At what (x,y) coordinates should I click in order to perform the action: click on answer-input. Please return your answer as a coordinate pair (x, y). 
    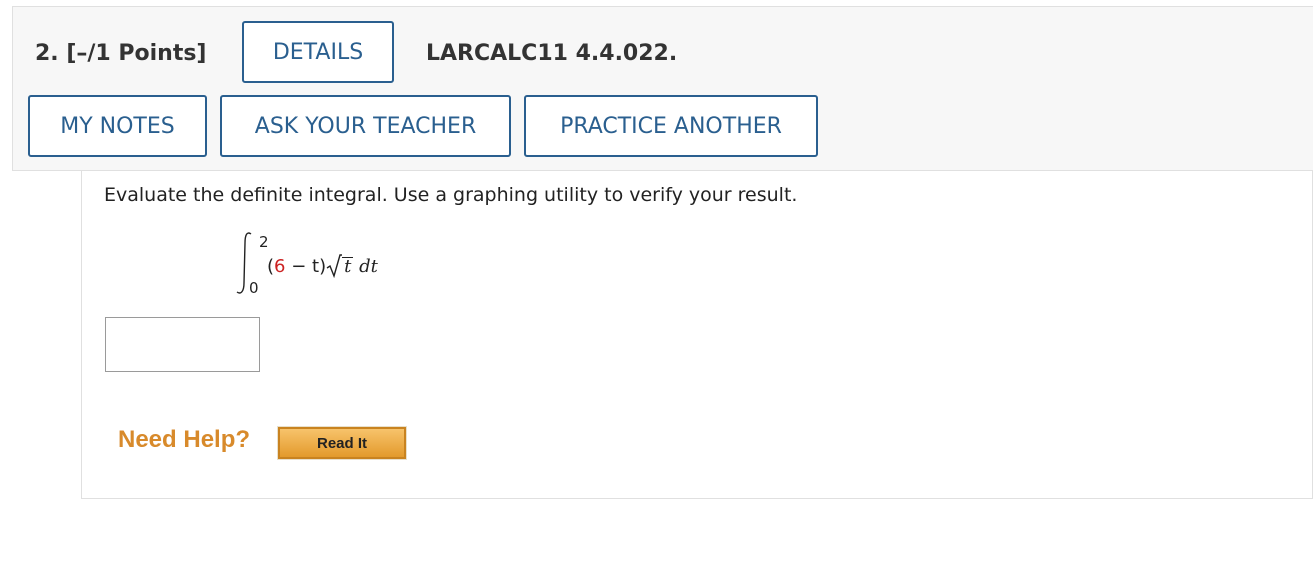
    Looking at the image, I should click on (182, 344).